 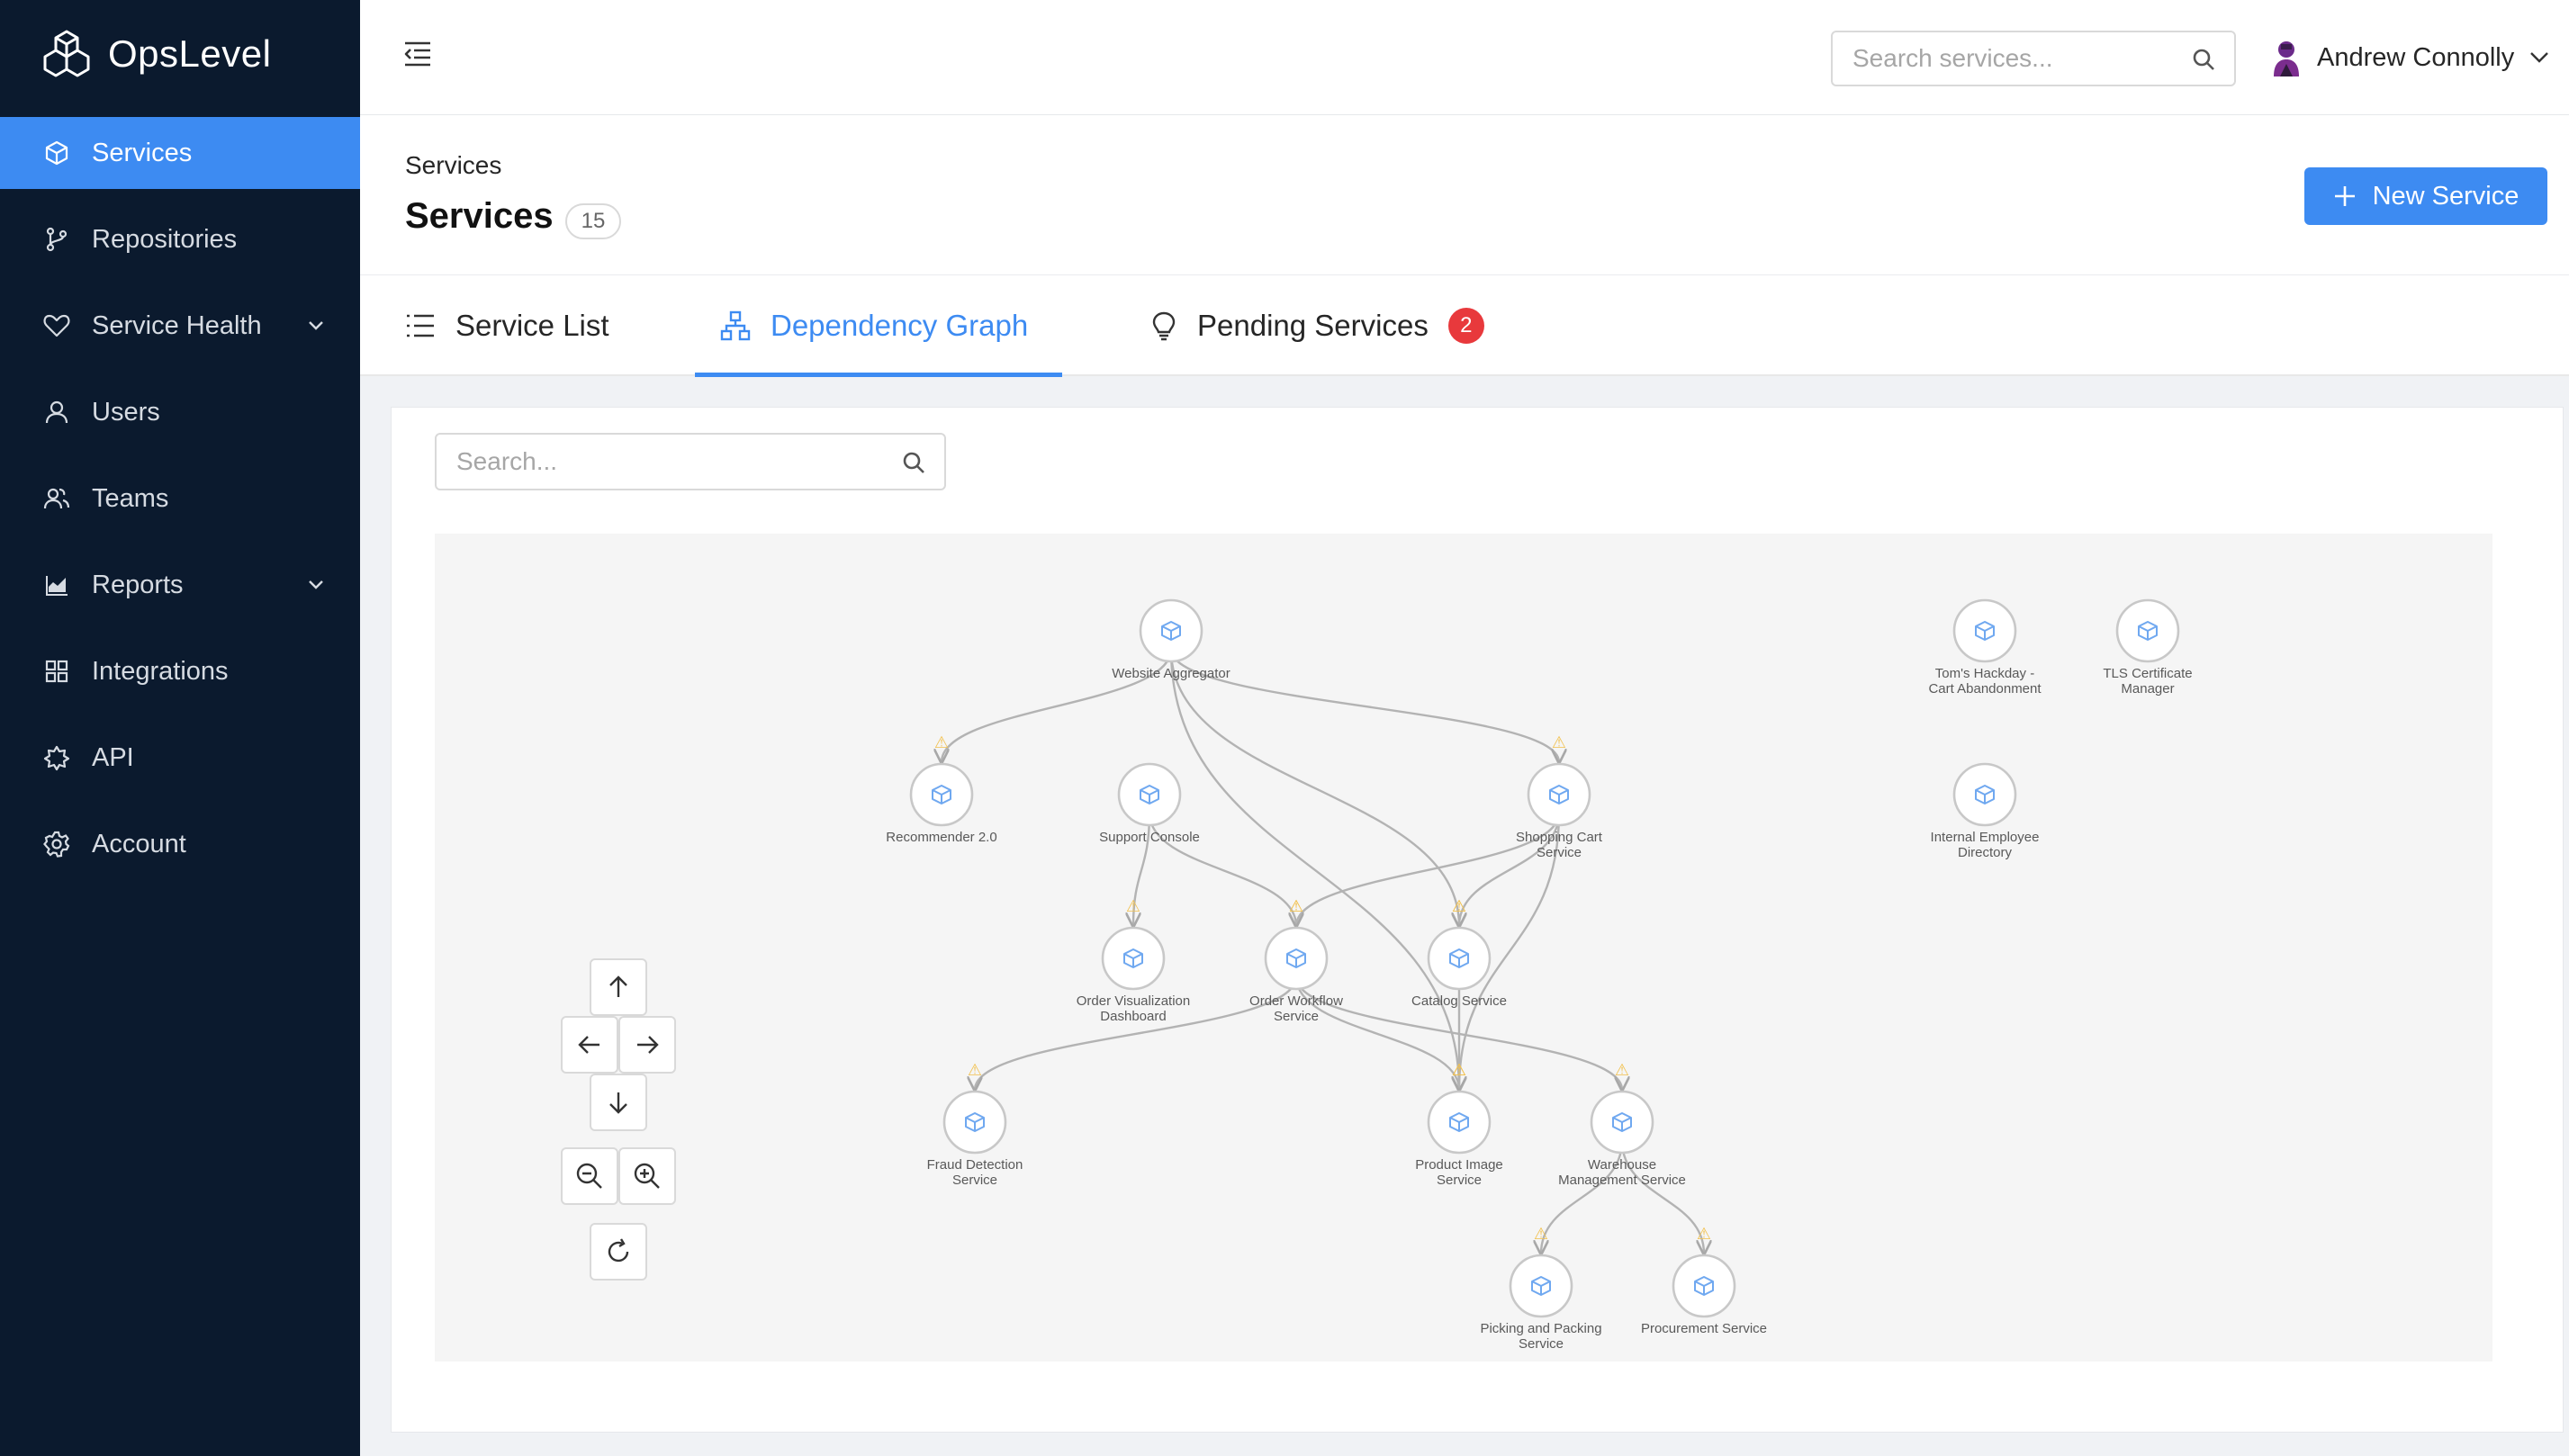 What do you see at coordinates (113, 757) in the screenshot?
I see `sidebar-item-label: API` at bounding box center [113, 757].